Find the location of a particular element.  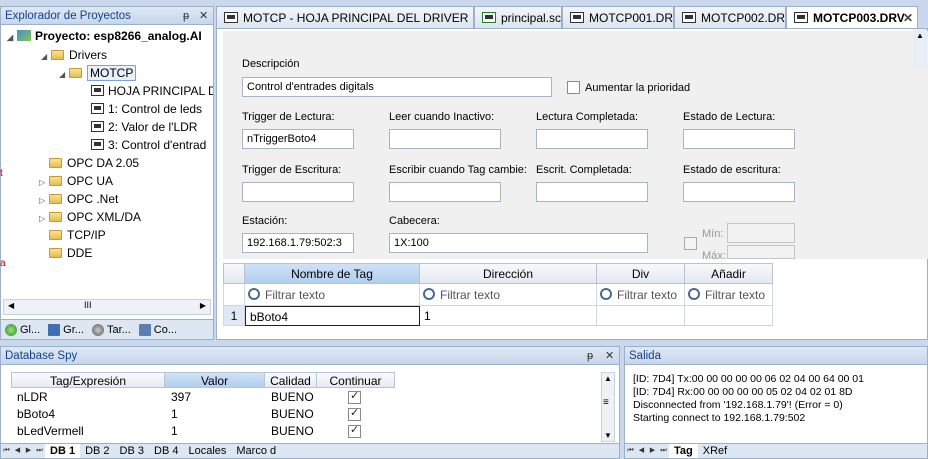

sheet-tab-db1: DB 1 is located at coordinates (63, 451).